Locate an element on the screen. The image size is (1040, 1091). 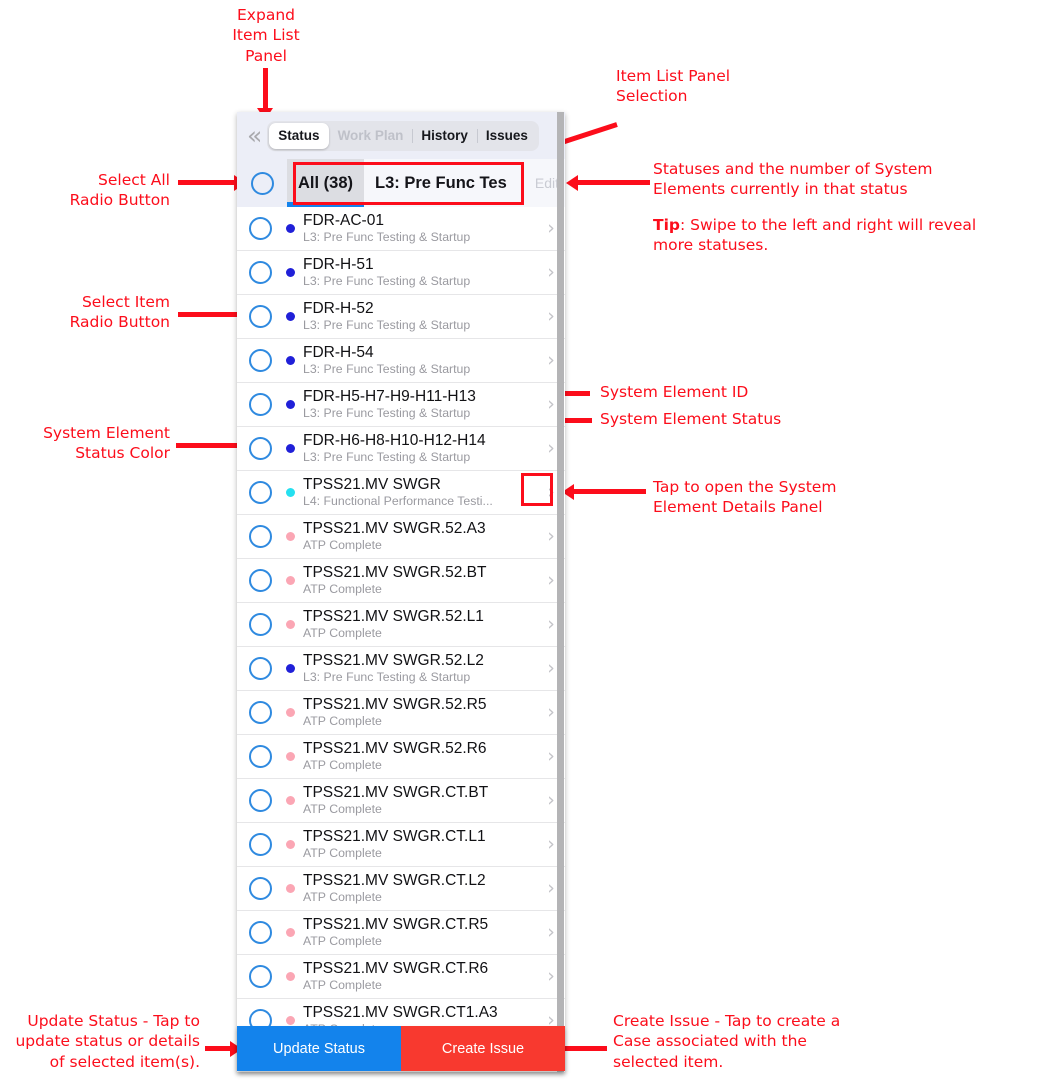
tab-history: History is located at coordinates (444, 136).